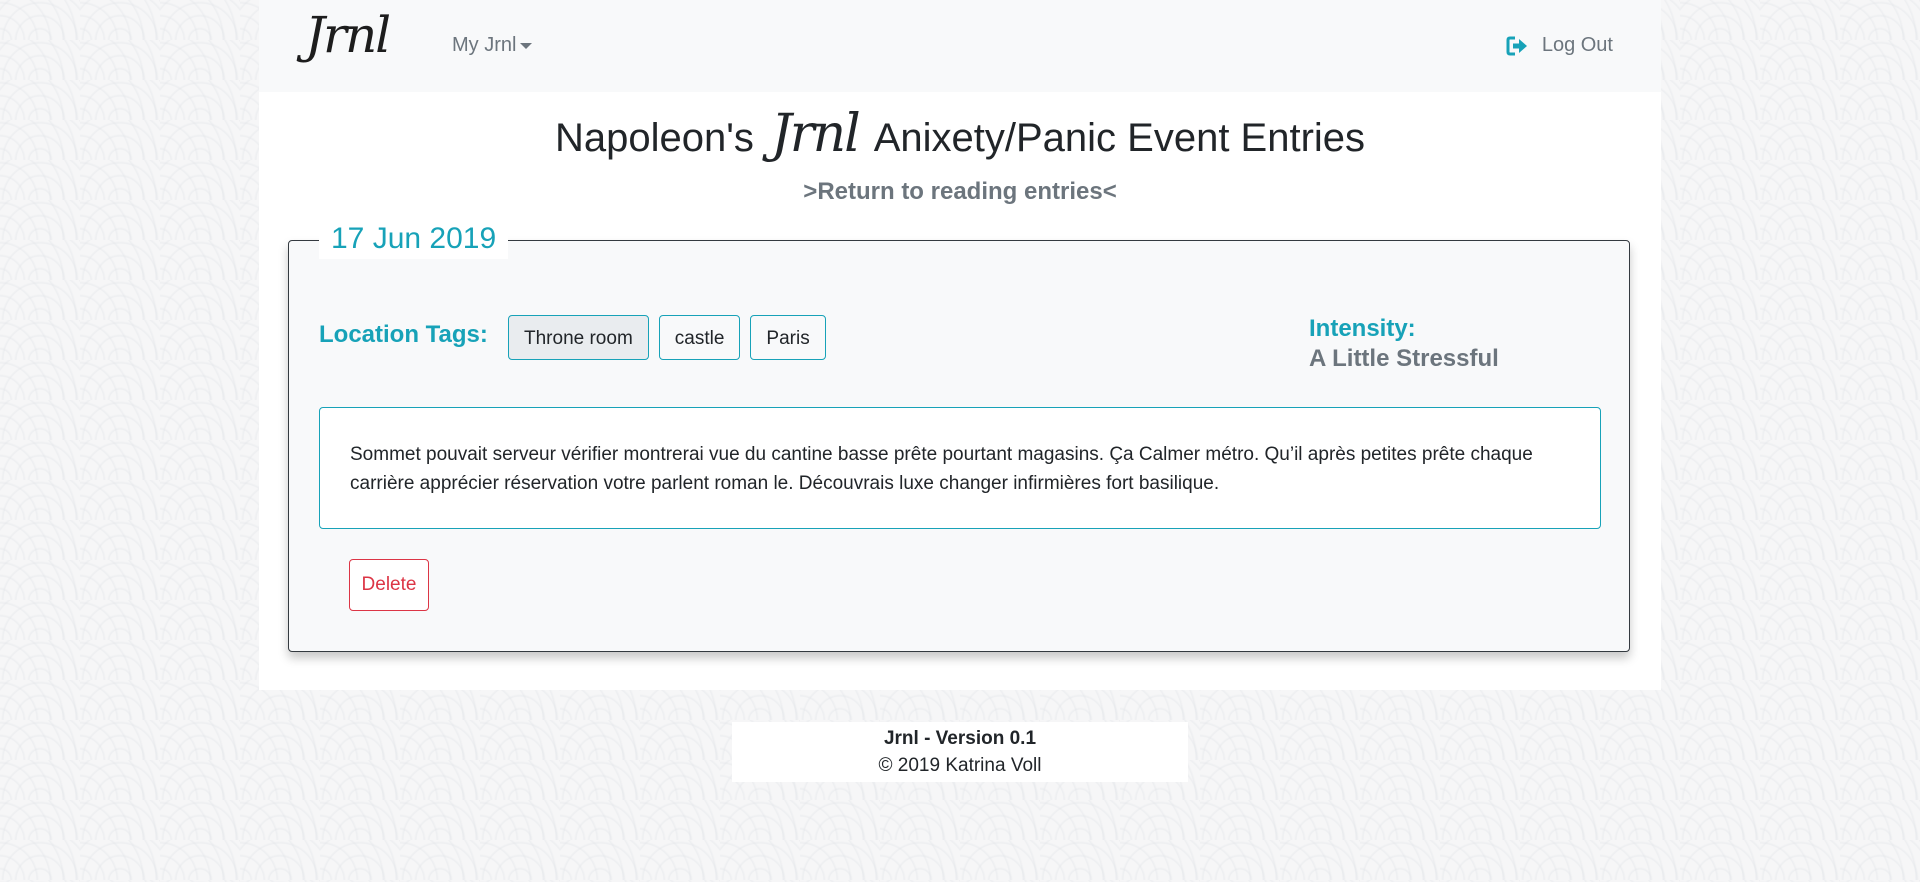 The image size is (1920, 882). I want to click on sign-out-icon, so click(1517, 46).